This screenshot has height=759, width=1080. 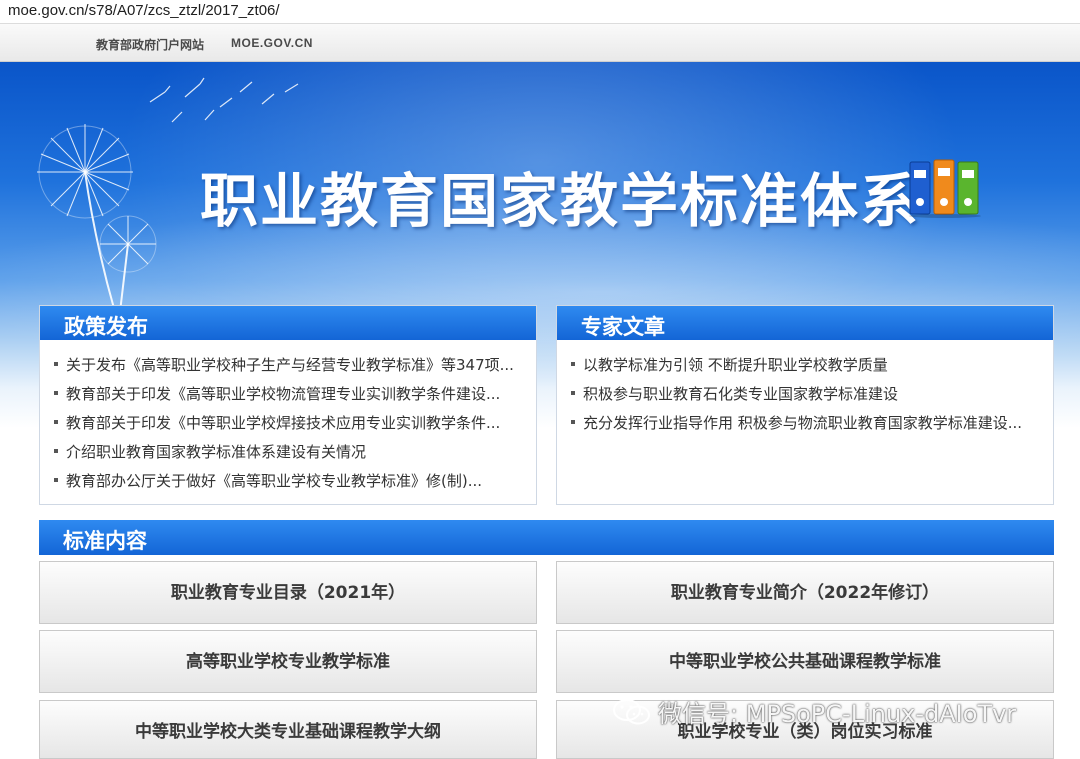 I want to click on standards-button-higher-voc-teaching: 高等职业学校专业教学标准, so click(x=288, y=661).